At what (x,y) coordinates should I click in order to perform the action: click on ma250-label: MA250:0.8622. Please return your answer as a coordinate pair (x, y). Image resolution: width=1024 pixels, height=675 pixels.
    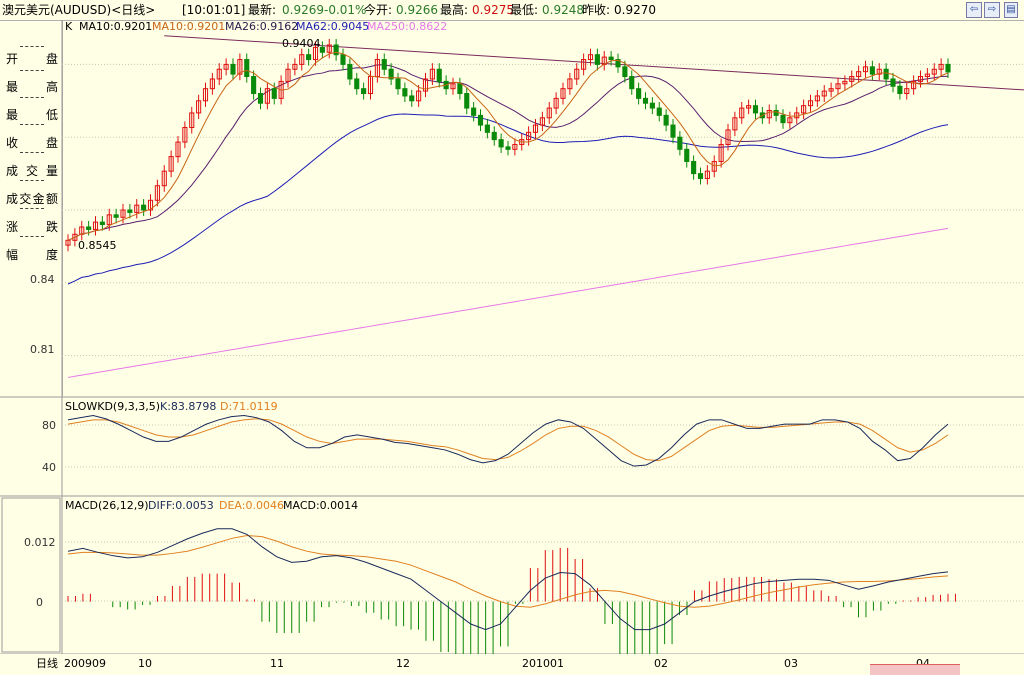
    Looking at the image, I should click on (407, 26).